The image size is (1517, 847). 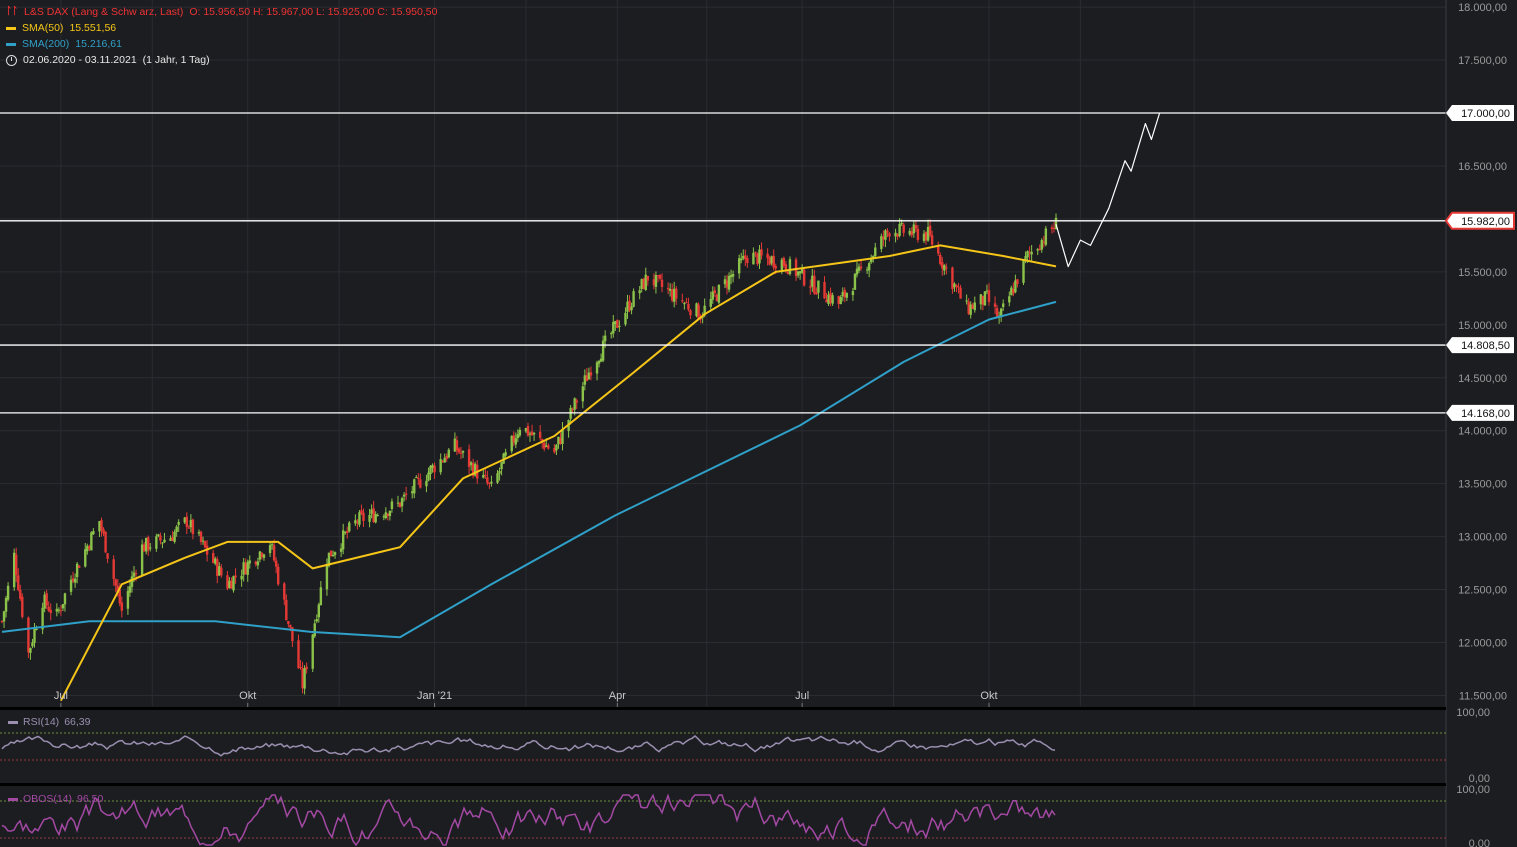 What do you see at coordinates (988, 696) in the screenshot?
I see `x-tick-label: Okt` at bounding box center [988, 696].